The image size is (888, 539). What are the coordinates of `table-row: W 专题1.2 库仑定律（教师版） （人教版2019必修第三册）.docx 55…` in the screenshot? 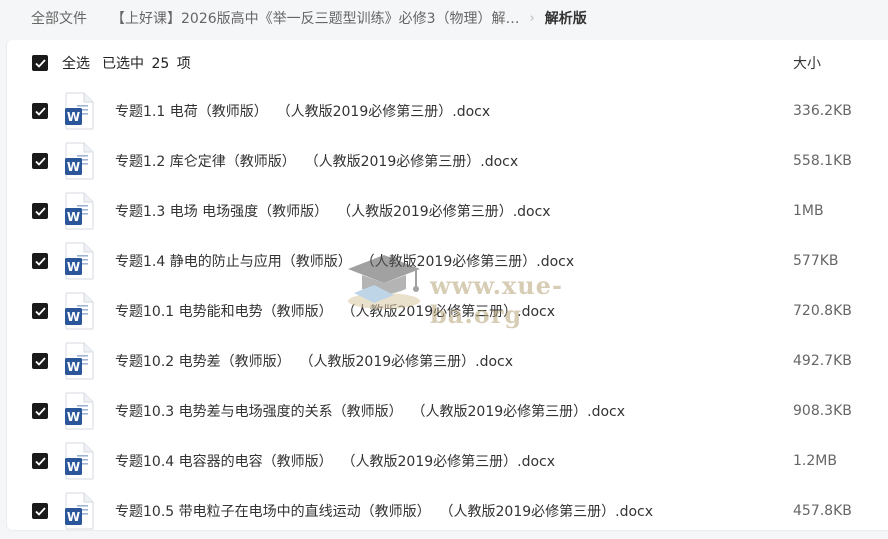 It's located at (447, 161).